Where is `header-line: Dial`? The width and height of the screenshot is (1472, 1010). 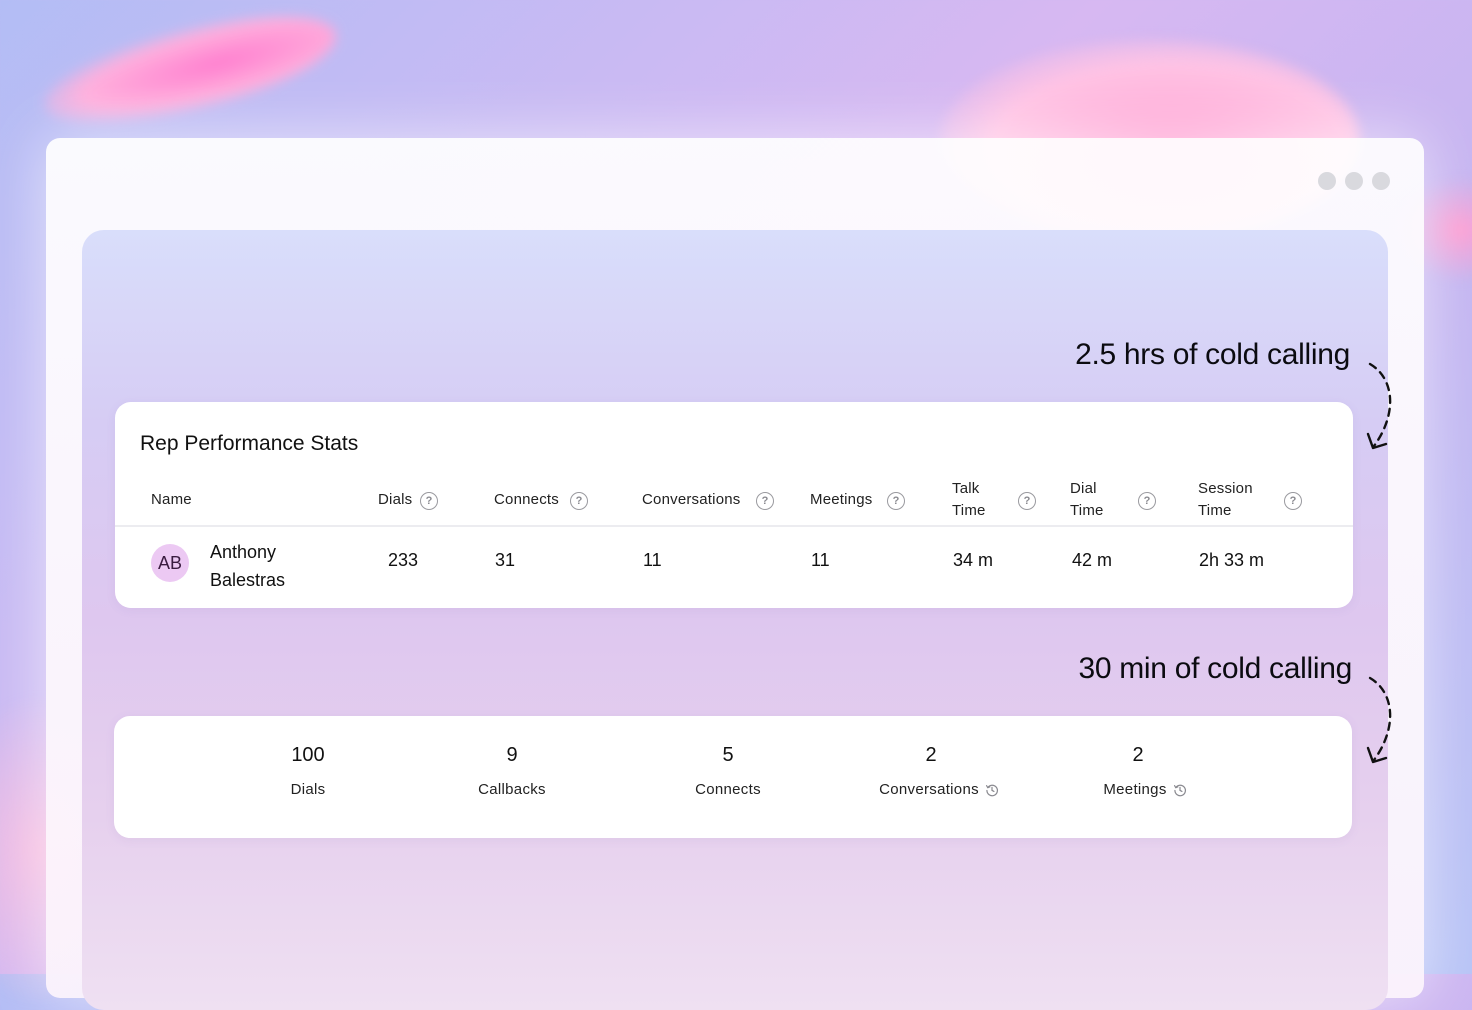 header-line: Dial is located at coordinates (1083, 488).